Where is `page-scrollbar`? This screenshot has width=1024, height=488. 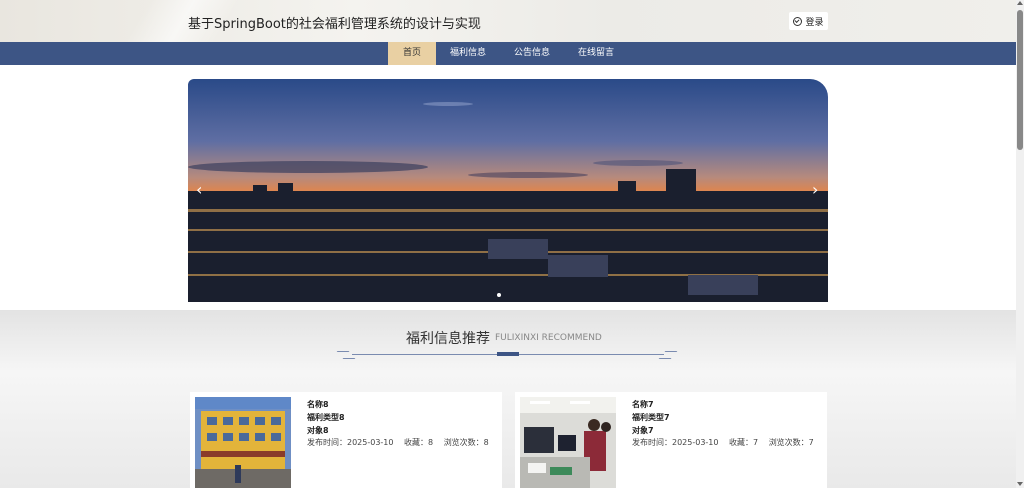 page-scrollbar is located at coordinates (1020, 244).